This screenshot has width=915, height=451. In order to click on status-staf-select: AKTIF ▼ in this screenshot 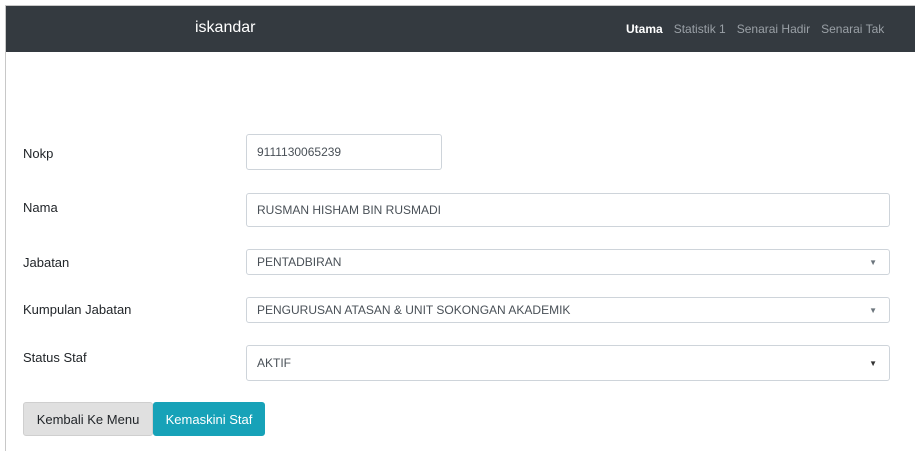, I will do `click(568, 363)`.